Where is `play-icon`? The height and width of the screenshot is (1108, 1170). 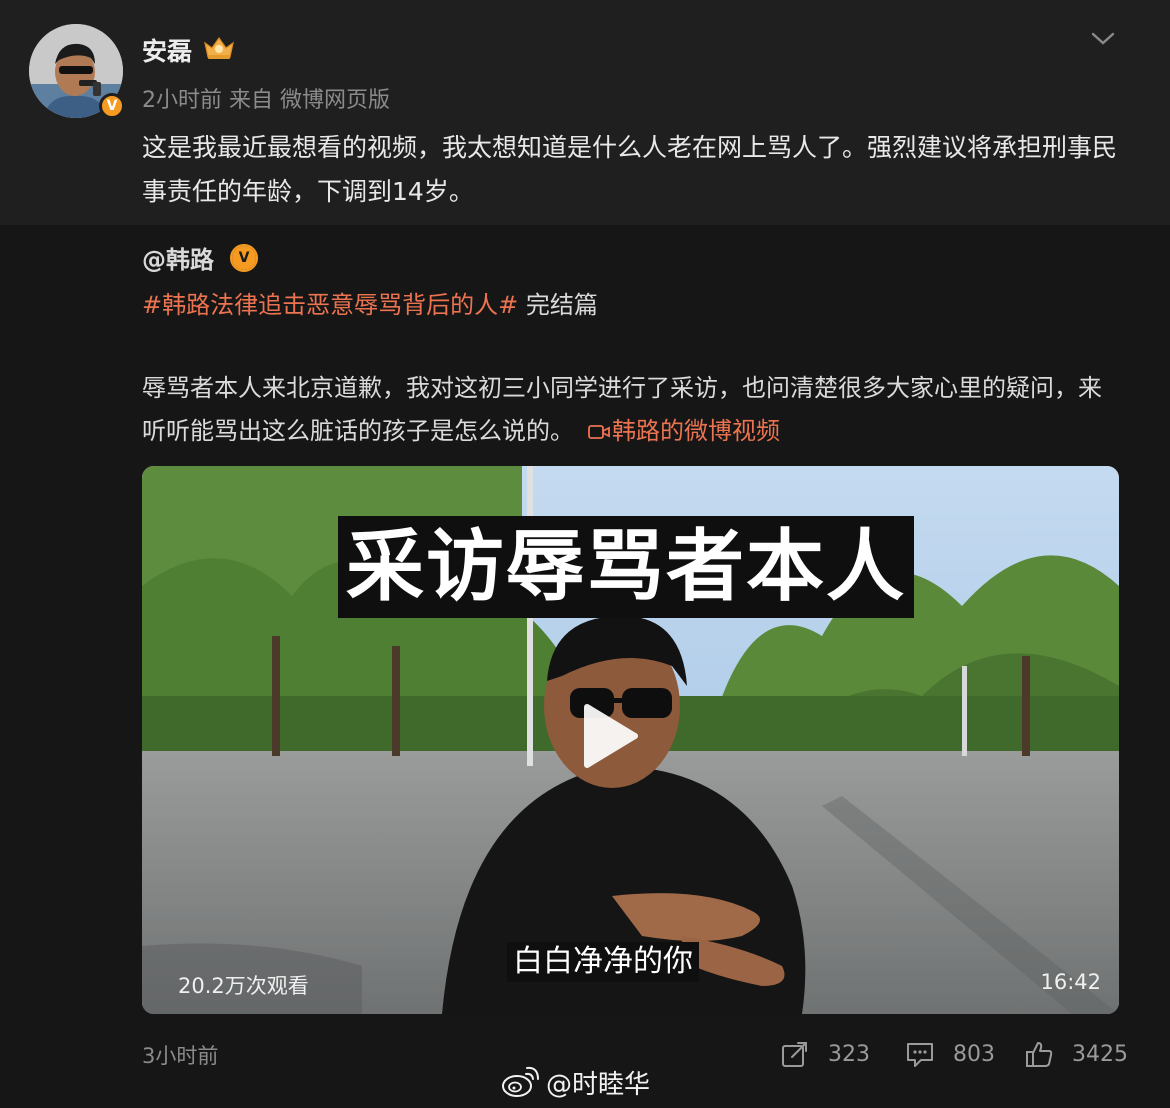
play-icon is located at coordinates (610, 736).